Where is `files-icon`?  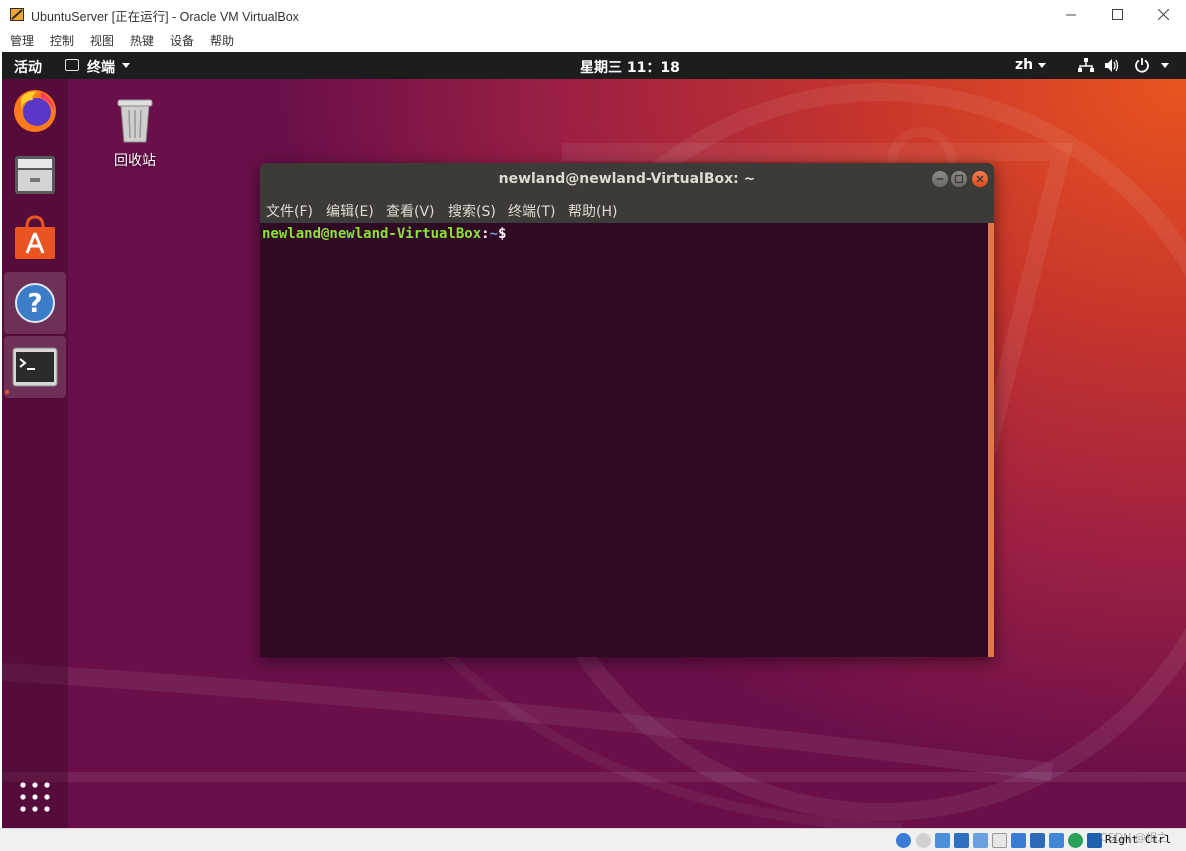
files-icon is located at coordinates (35, 175).